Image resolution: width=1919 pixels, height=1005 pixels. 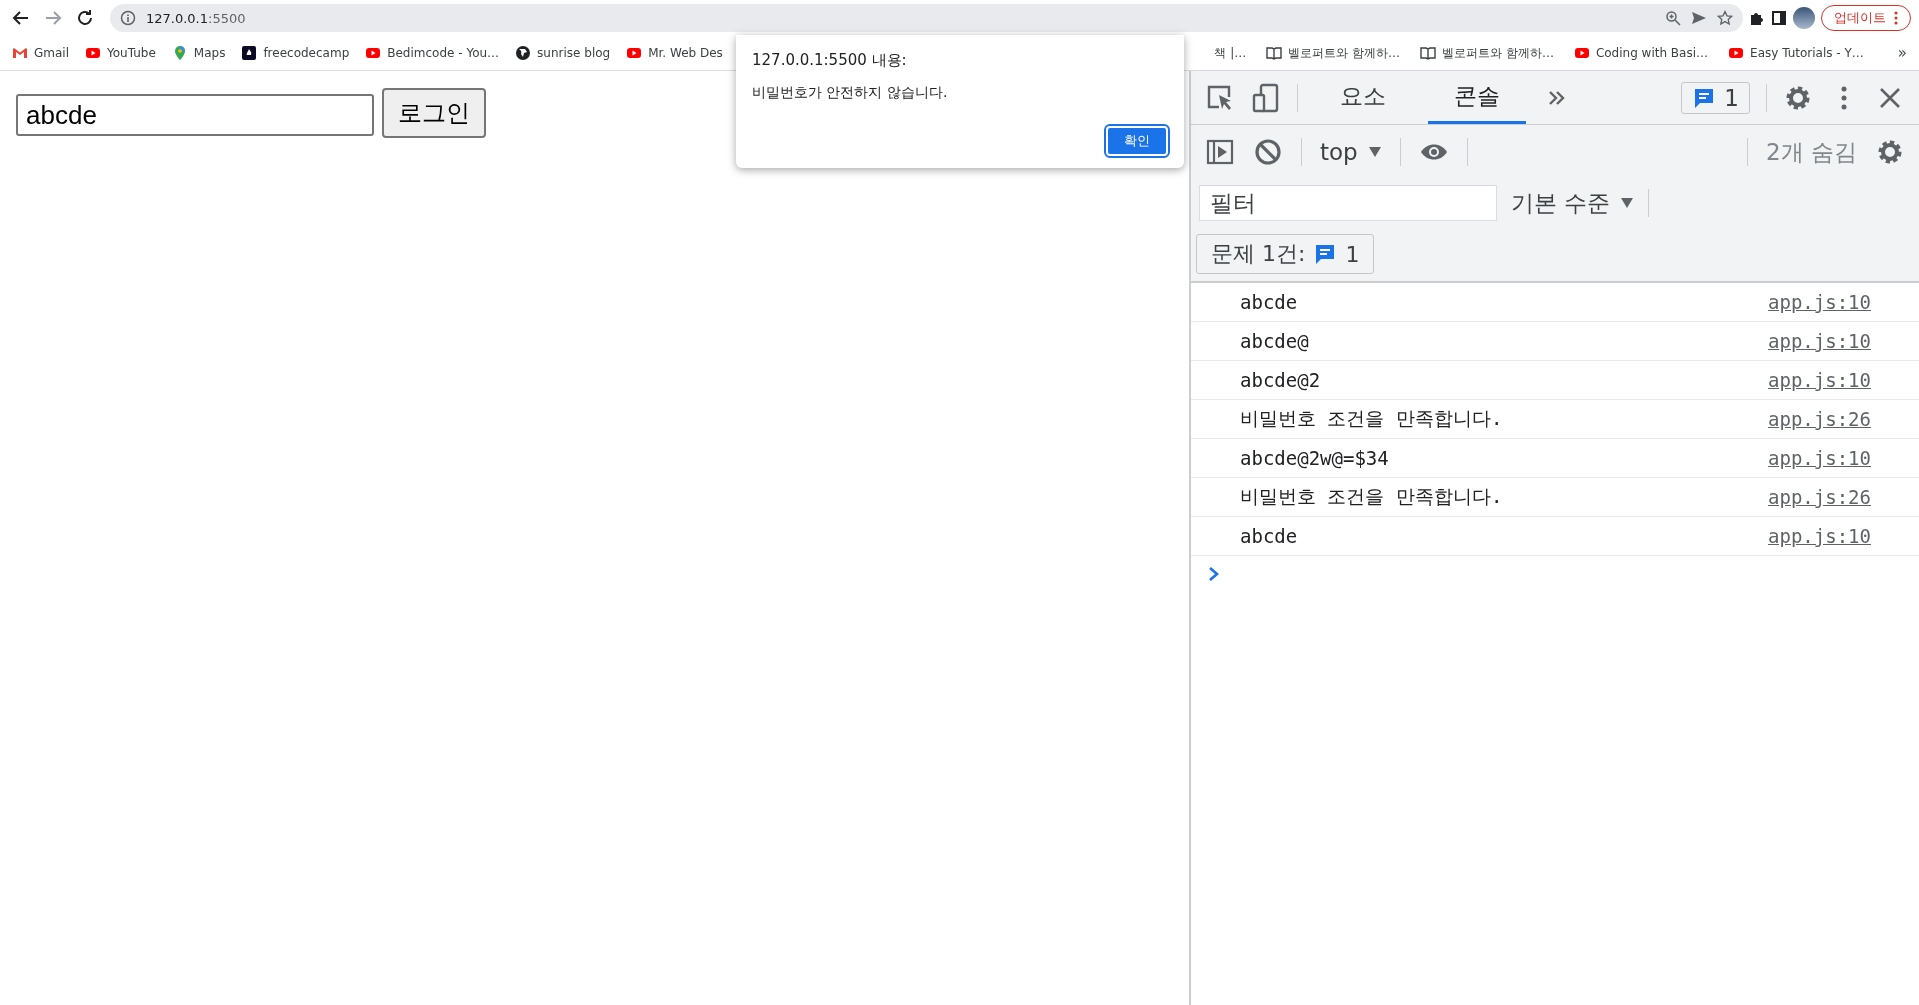 I want to click on console-message: abcde@2w@=$34, so click(x=1315, y=458).